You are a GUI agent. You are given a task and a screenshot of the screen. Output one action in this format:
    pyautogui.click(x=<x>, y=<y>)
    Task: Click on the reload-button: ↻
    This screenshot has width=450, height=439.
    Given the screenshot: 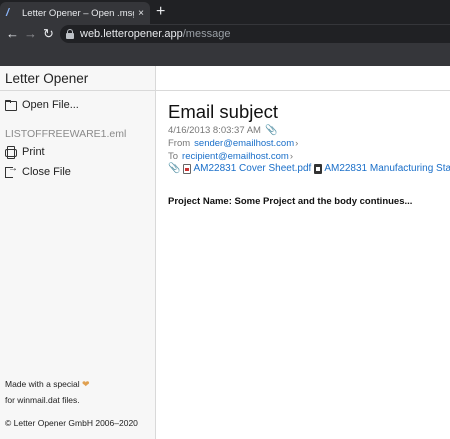 What is the action you would take?
    pyautogui.click(x=48, y=34)
    